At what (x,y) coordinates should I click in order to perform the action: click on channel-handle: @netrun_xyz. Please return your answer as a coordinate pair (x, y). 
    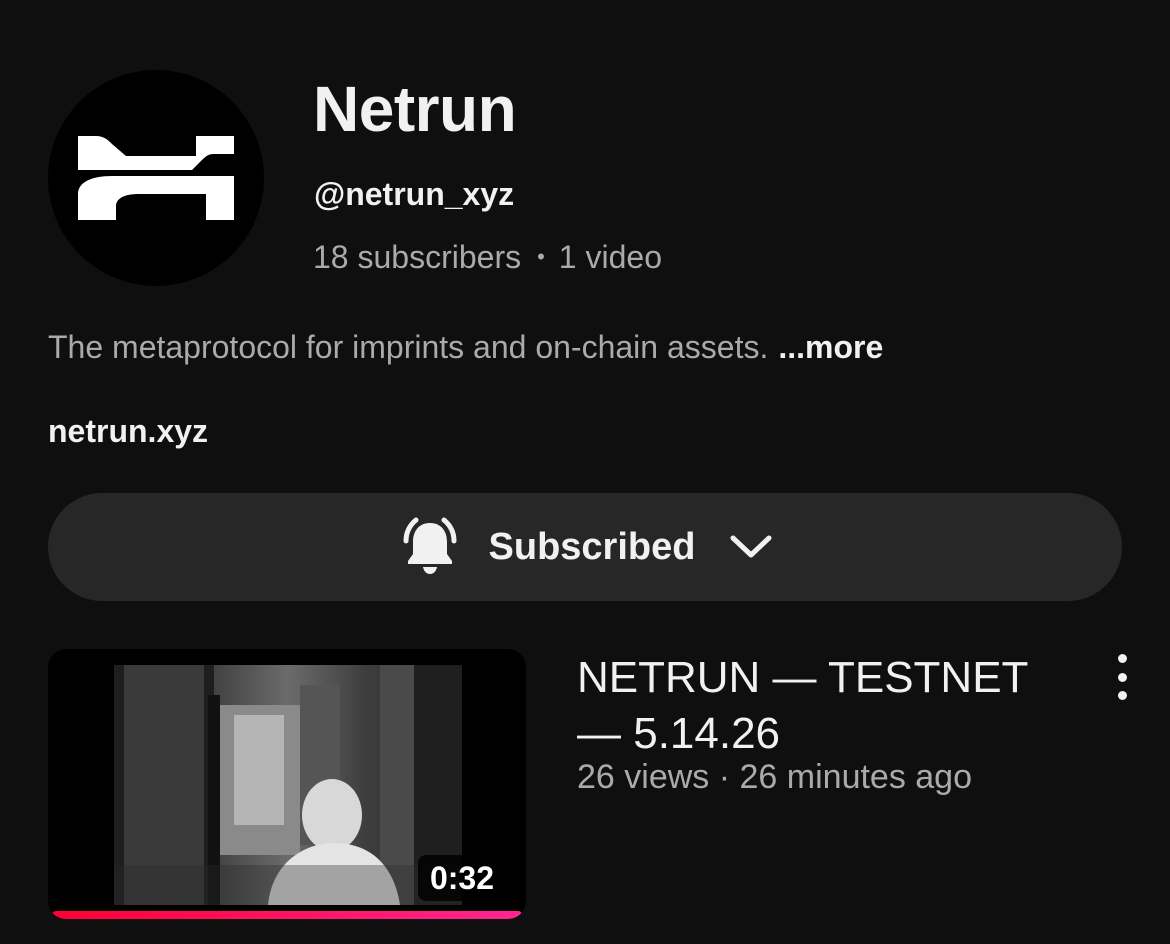
    Looking at the image, I should click on (414, 194).